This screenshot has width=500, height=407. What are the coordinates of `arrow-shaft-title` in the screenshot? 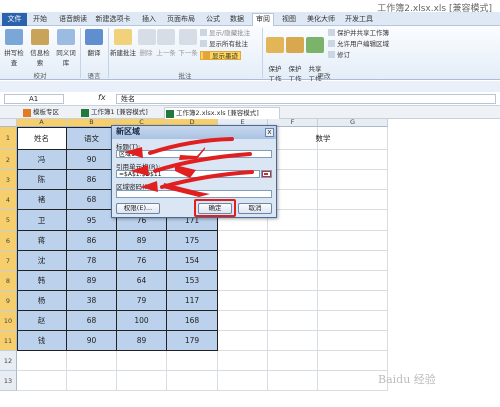 It's located at (191, 146).